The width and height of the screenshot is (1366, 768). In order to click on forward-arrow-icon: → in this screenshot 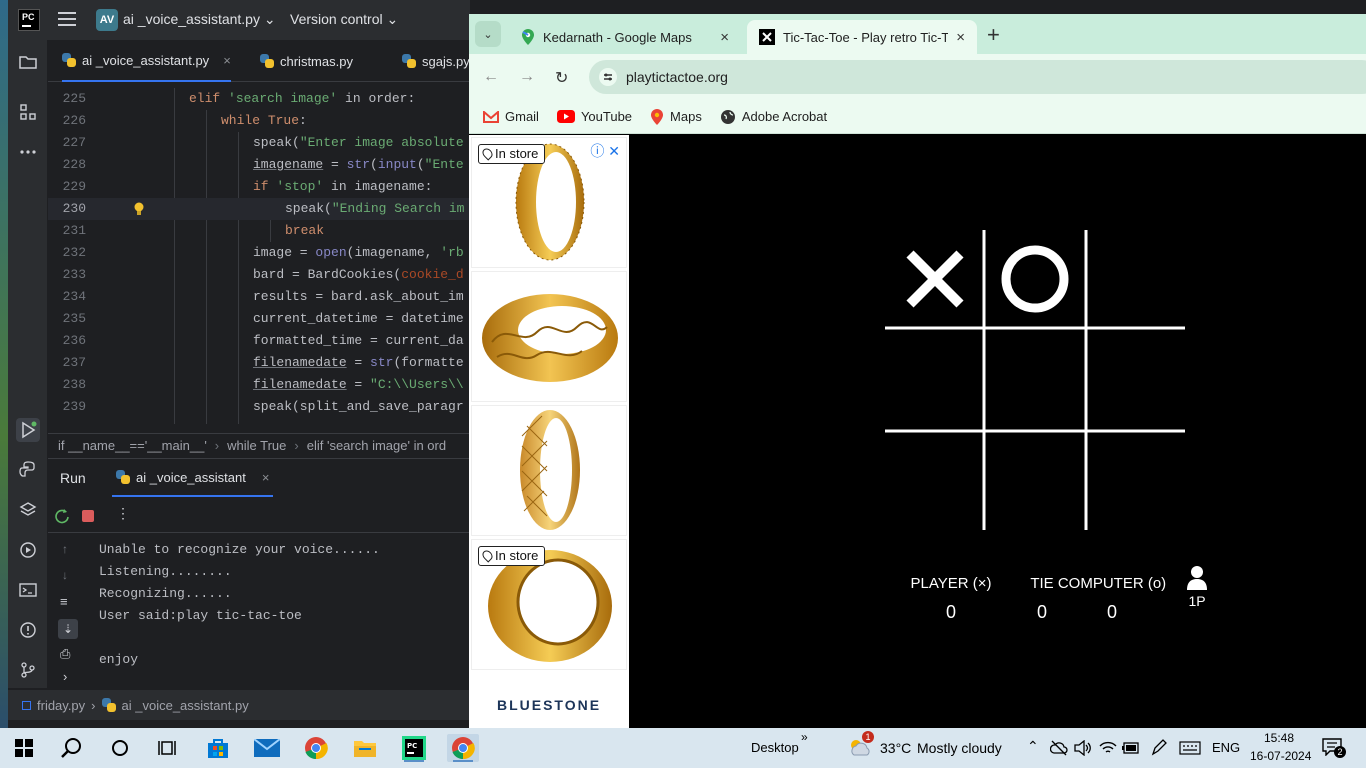, I will do `click(527, 77)`.